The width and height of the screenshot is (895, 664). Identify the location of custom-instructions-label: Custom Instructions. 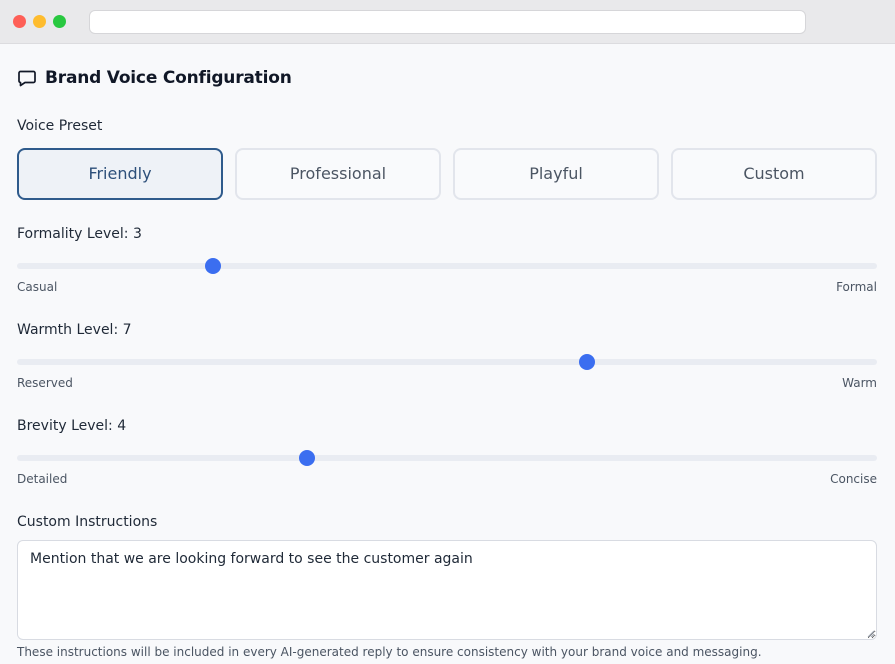
(87, 522).